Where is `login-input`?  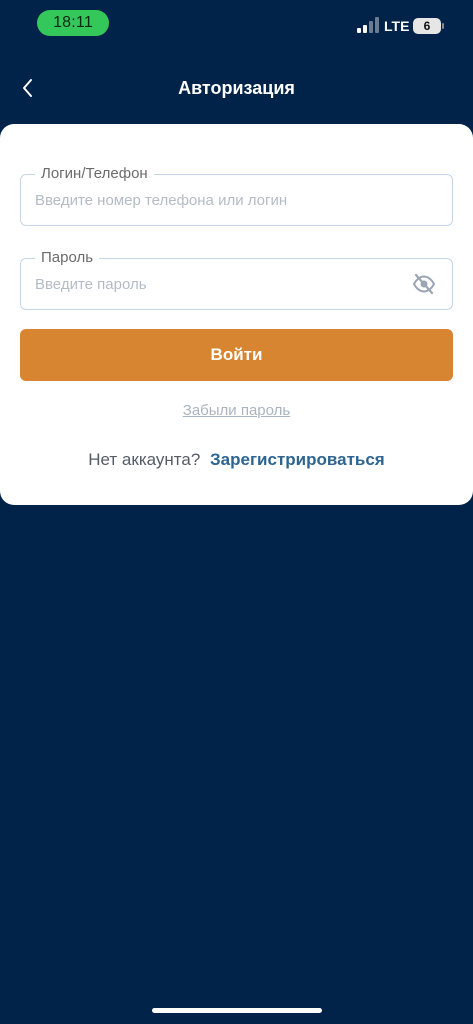
login-input is located at coordinates (220, 200).